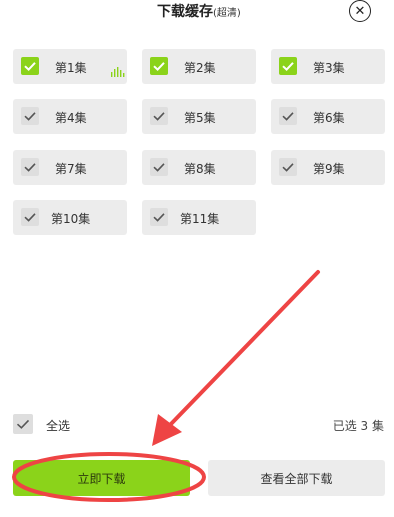 The image size is (394, 517). I want to click on episode-8: 第8集, so click(199, 167).